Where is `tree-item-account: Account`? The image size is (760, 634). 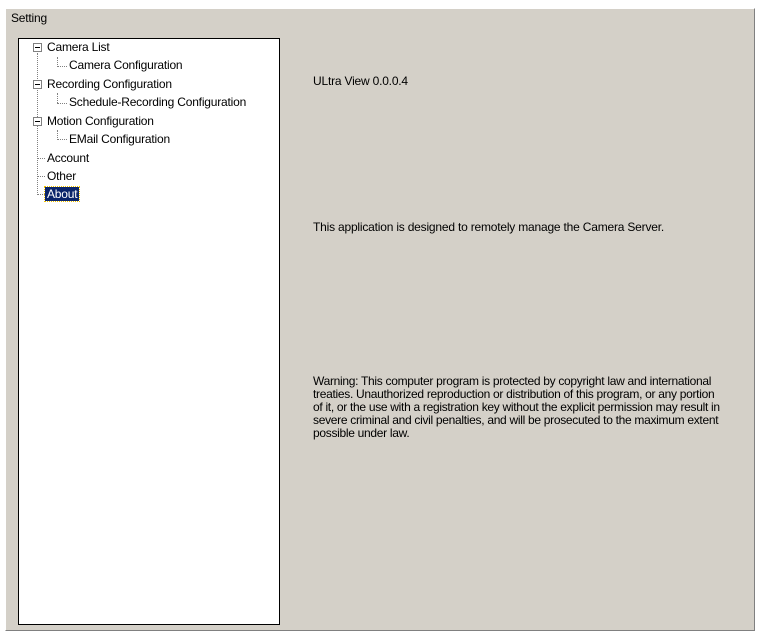
tree-item-account: Account is located at coordinates (68, 158).